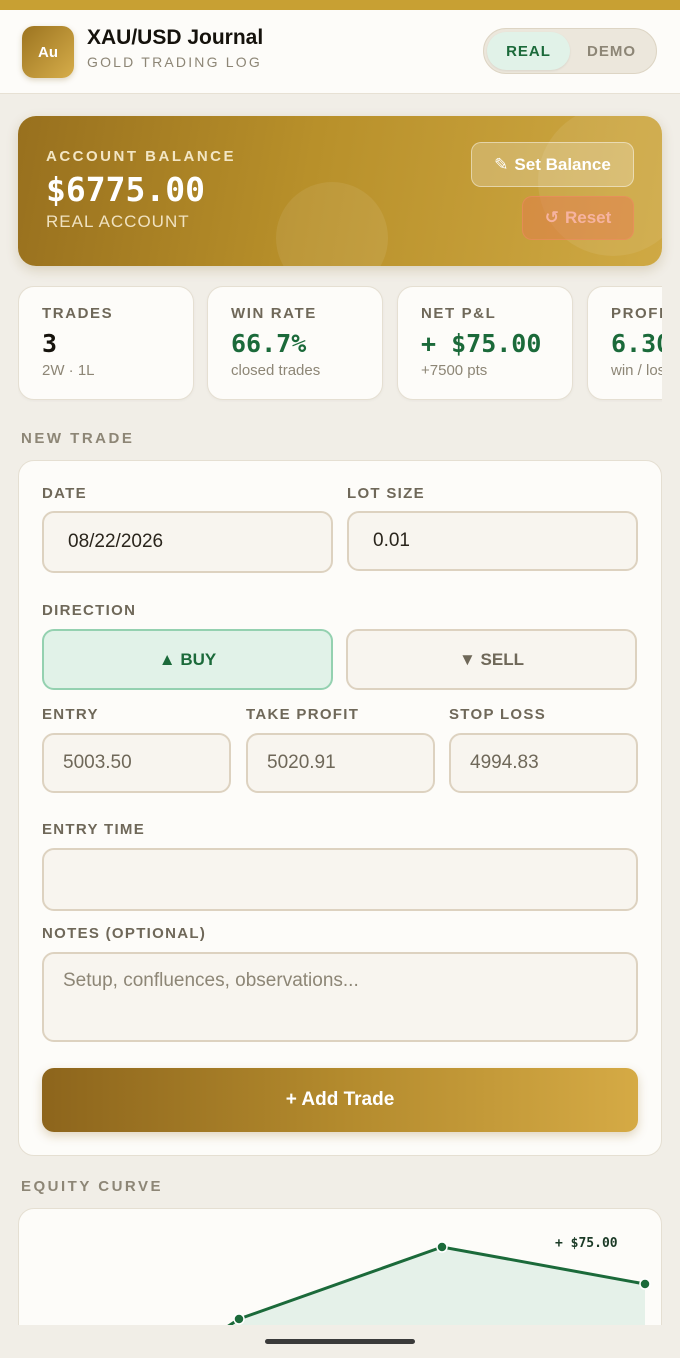  What do you see at coordinates (50, 343) in the screenshot?
I see `stat-value: 3` at bounding box center [50, 343].